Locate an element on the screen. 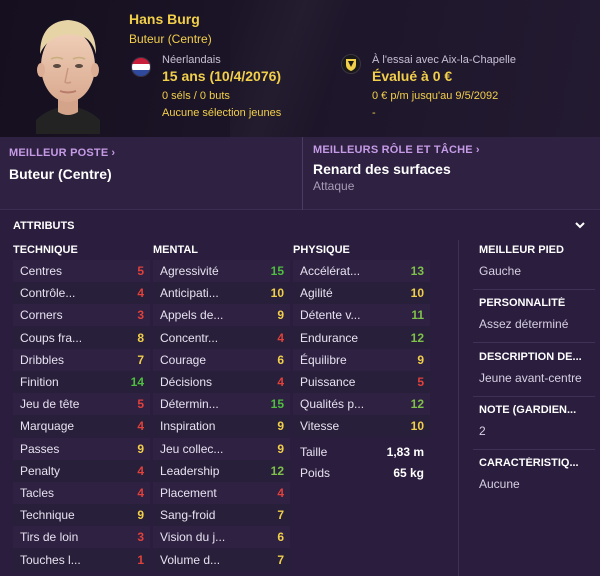 Image resolution: width=600 pixels, height=576 pixels. attribute-name: Placement is located at coordinates (188, 493).